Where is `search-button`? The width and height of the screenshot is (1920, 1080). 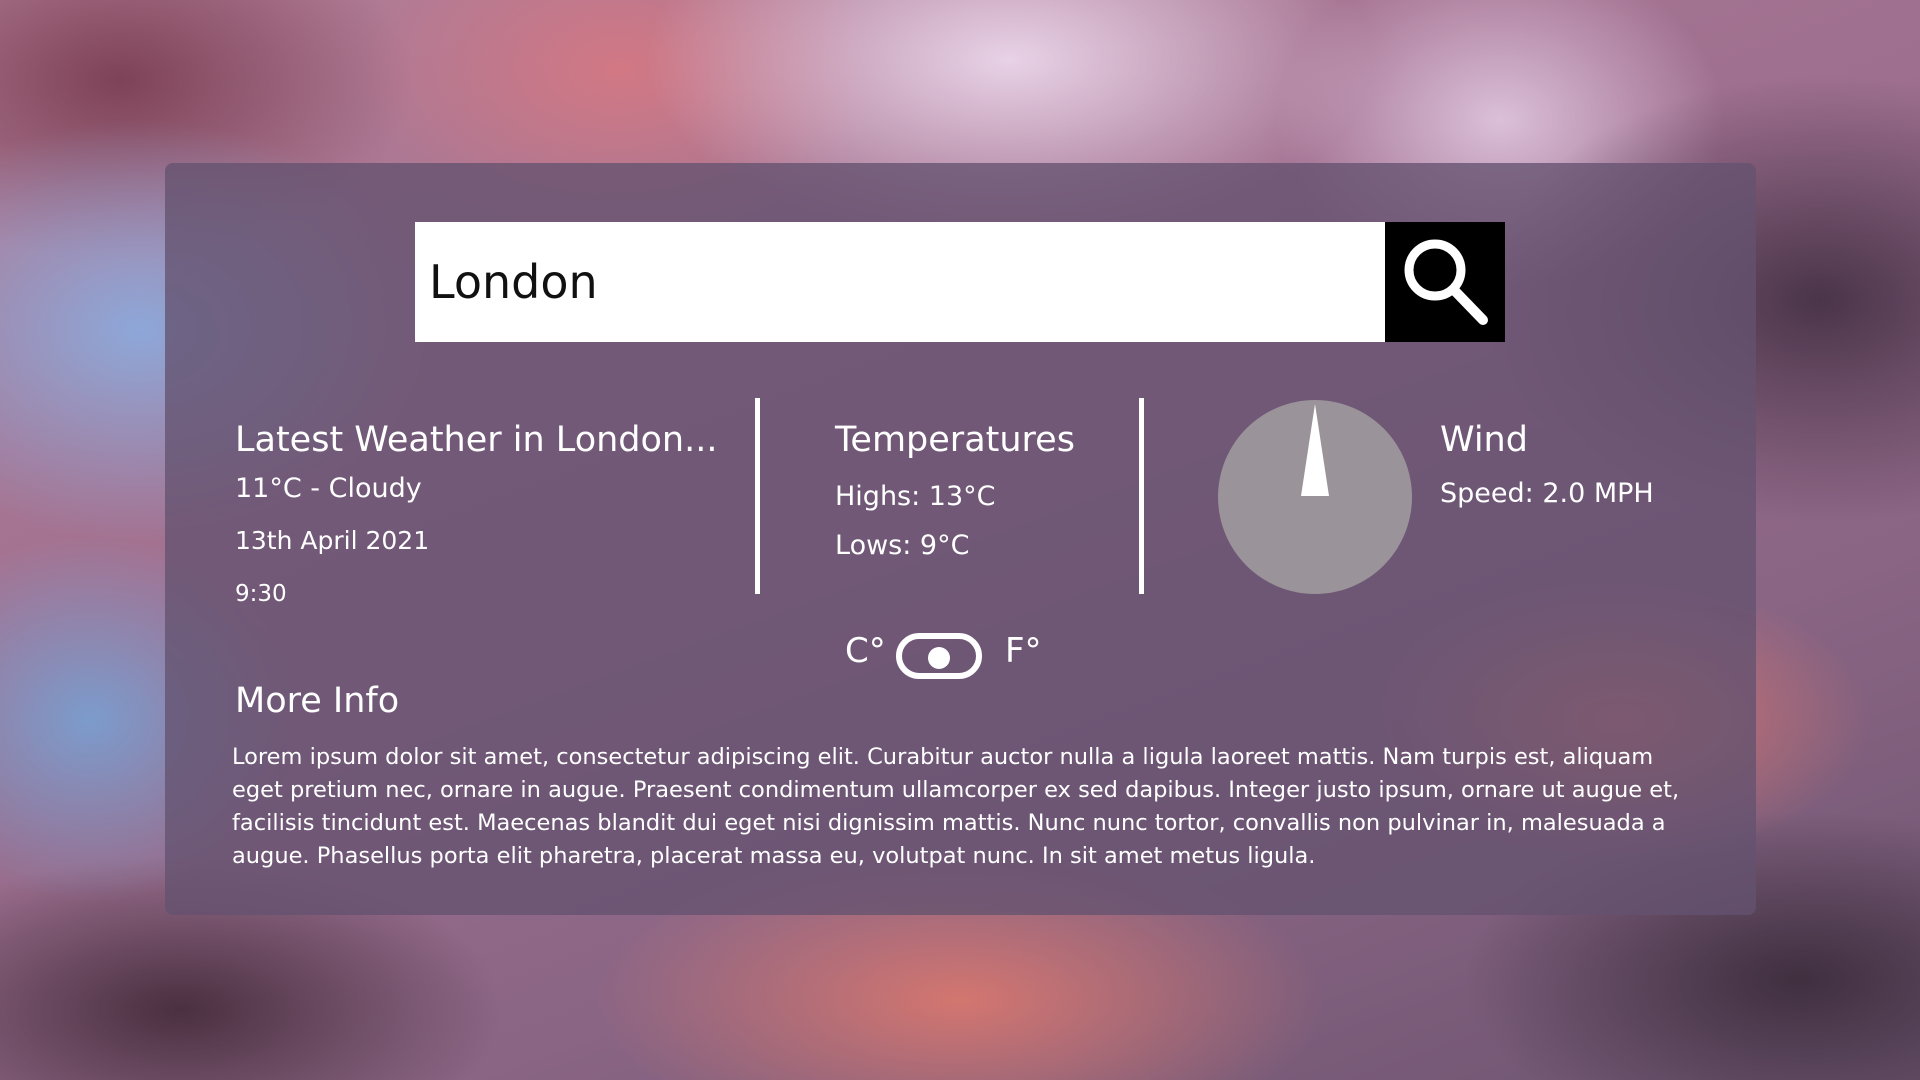 search-button is located at coordinates (1445, 282).